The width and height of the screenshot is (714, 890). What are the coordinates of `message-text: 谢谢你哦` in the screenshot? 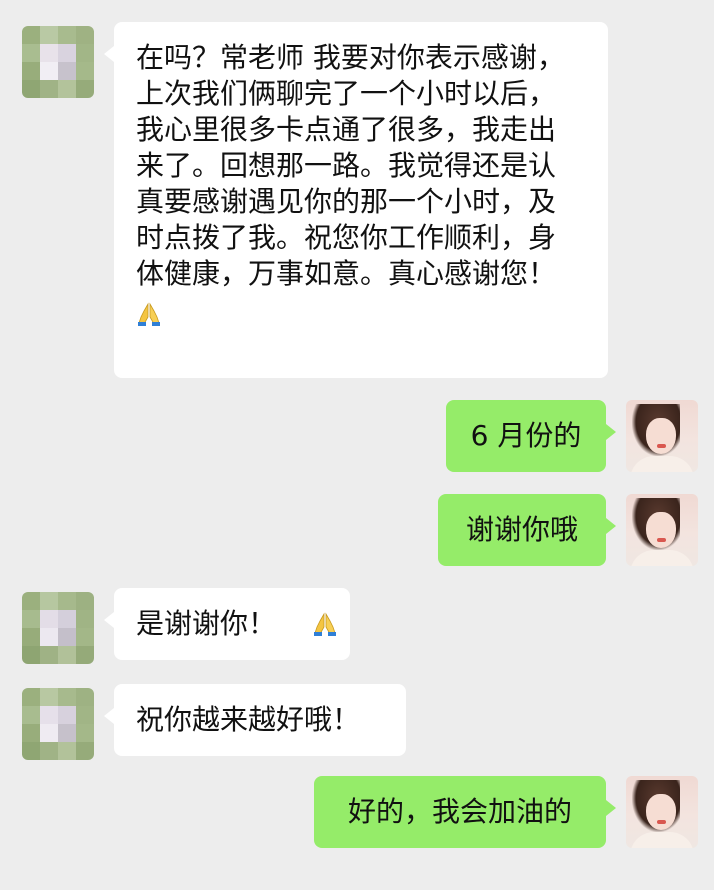 It's located at (521, 529).